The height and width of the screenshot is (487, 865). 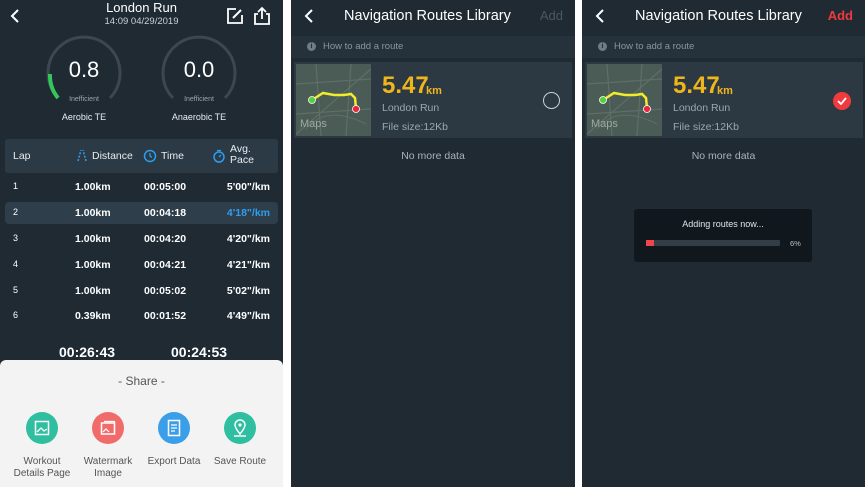 I want to click on lap-number: 2, so click(x=16, y=212).